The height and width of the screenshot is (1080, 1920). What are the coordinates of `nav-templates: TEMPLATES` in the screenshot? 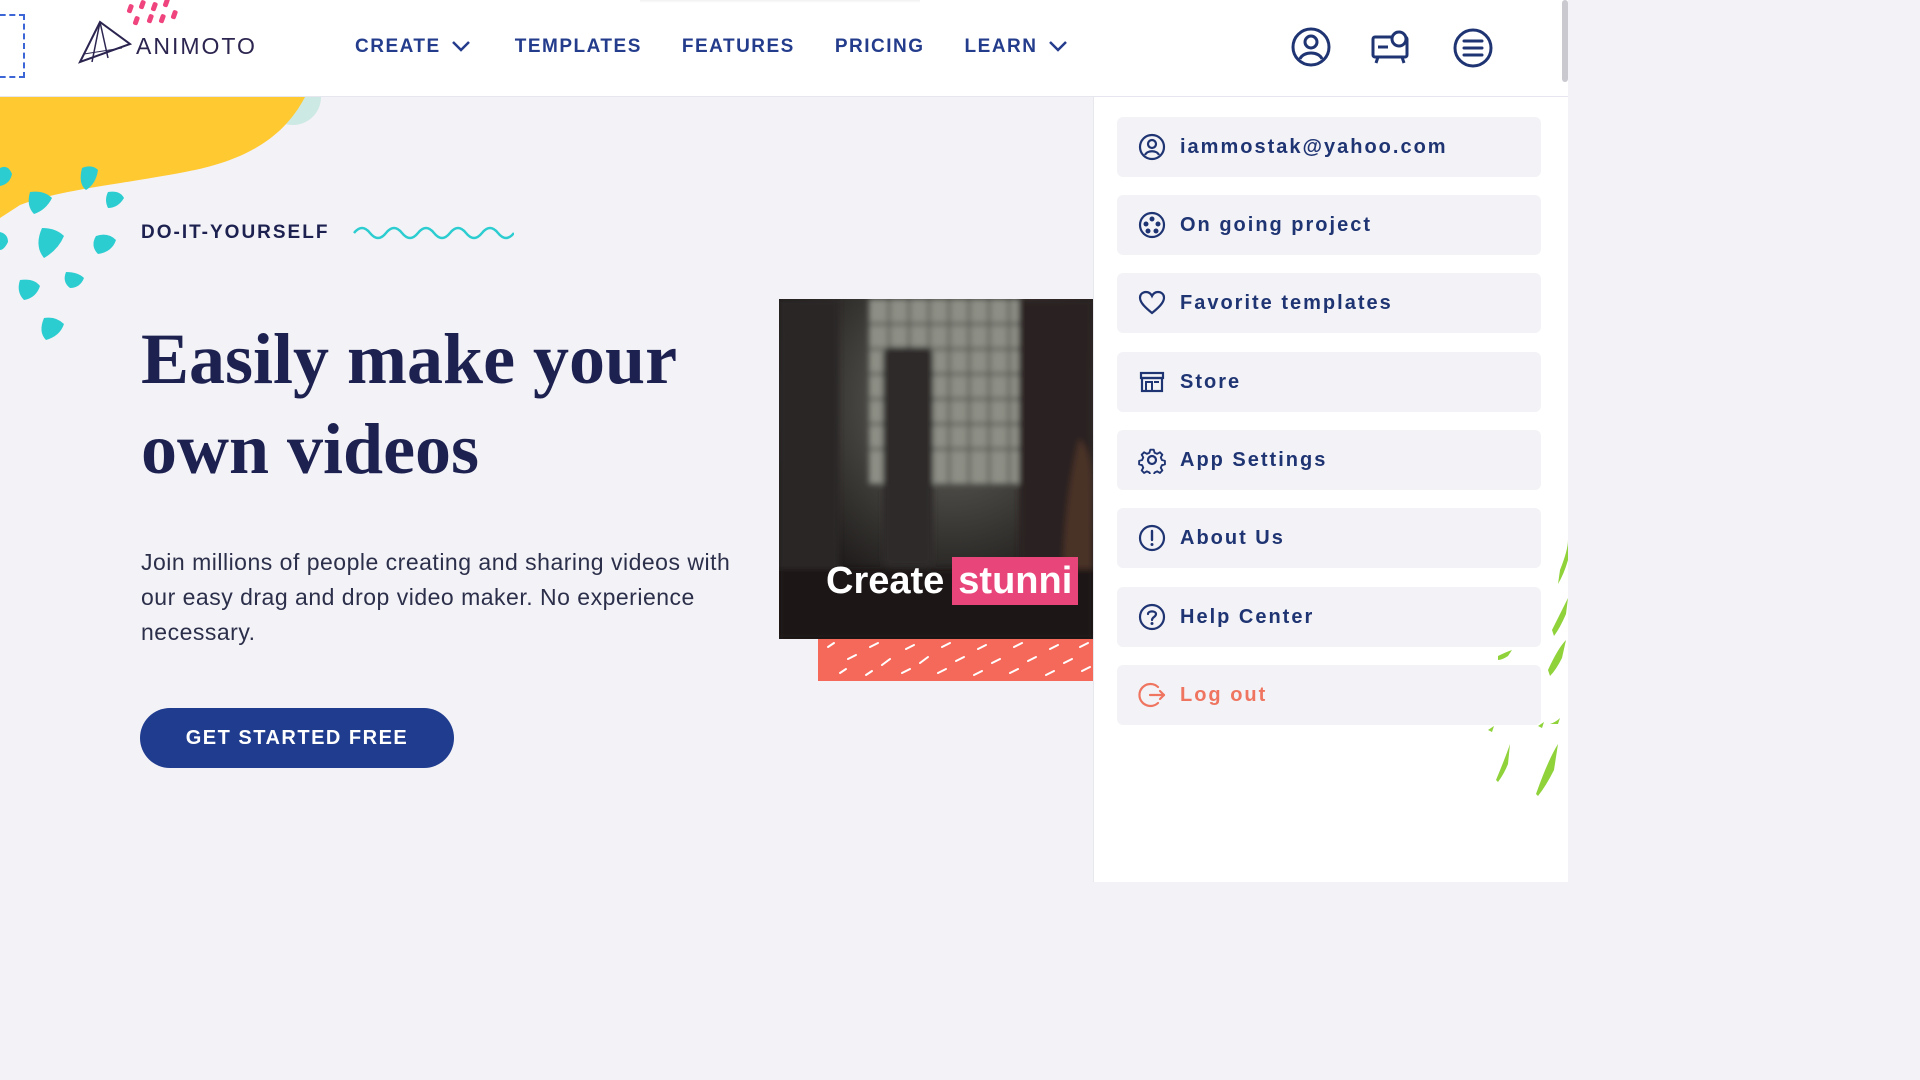 It's located at (578, 47).